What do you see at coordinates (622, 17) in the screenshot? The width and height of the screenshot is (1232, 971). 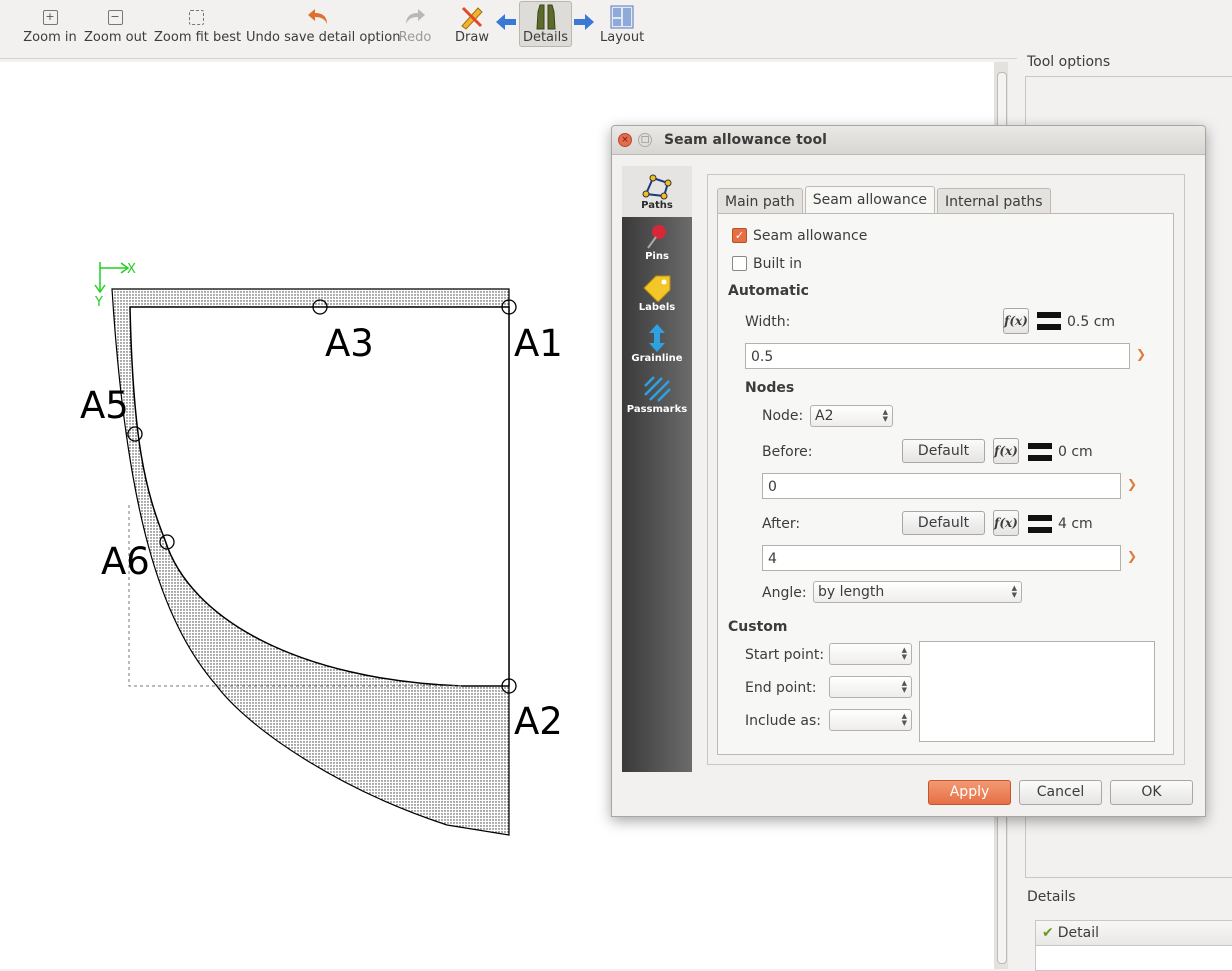 I see `layout-icon` at bounding box center [622, 17].